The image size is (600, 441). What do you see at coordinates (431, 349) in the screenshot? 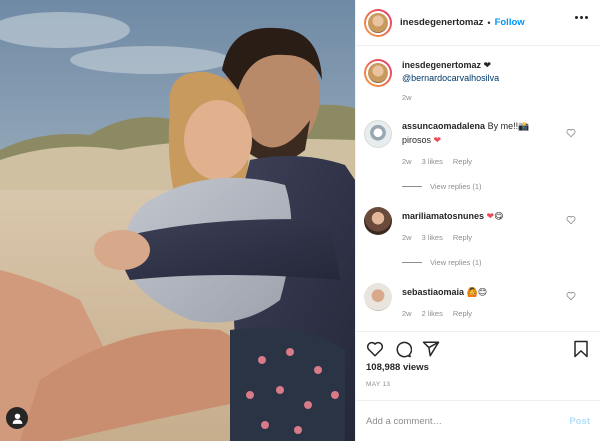
I see `share-icon` at bounding box center [431, 349].